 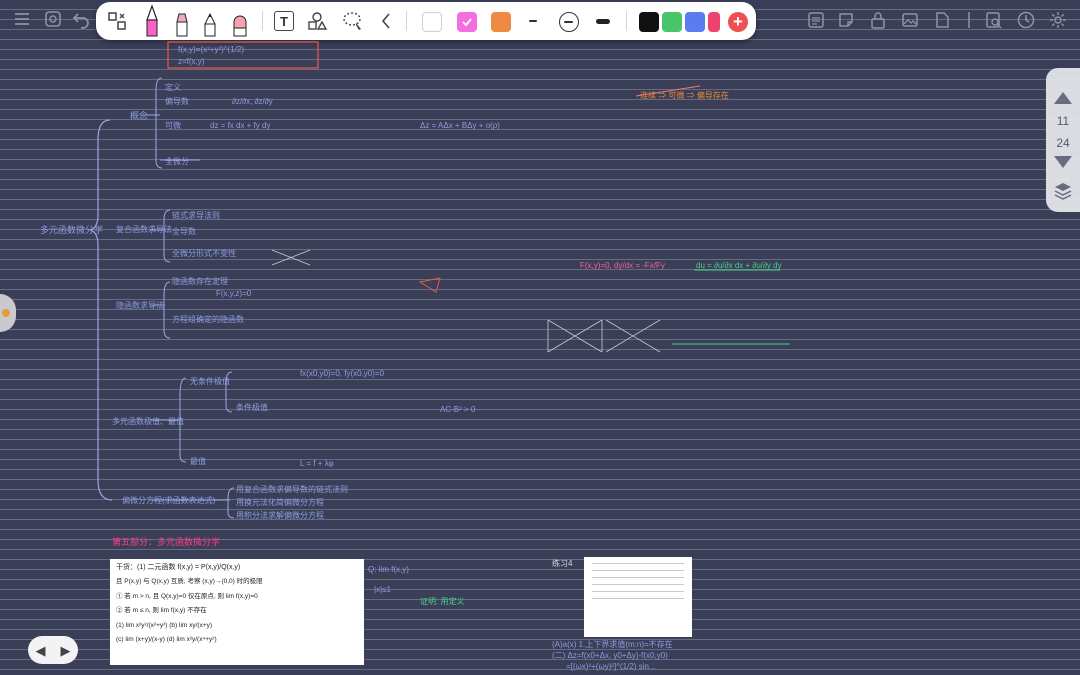 I want to click on pasted-line-title: 干货：(1) 二元函数 f(x,y) = P(x,y)/Q(x,y), so click(x=178, y=567).